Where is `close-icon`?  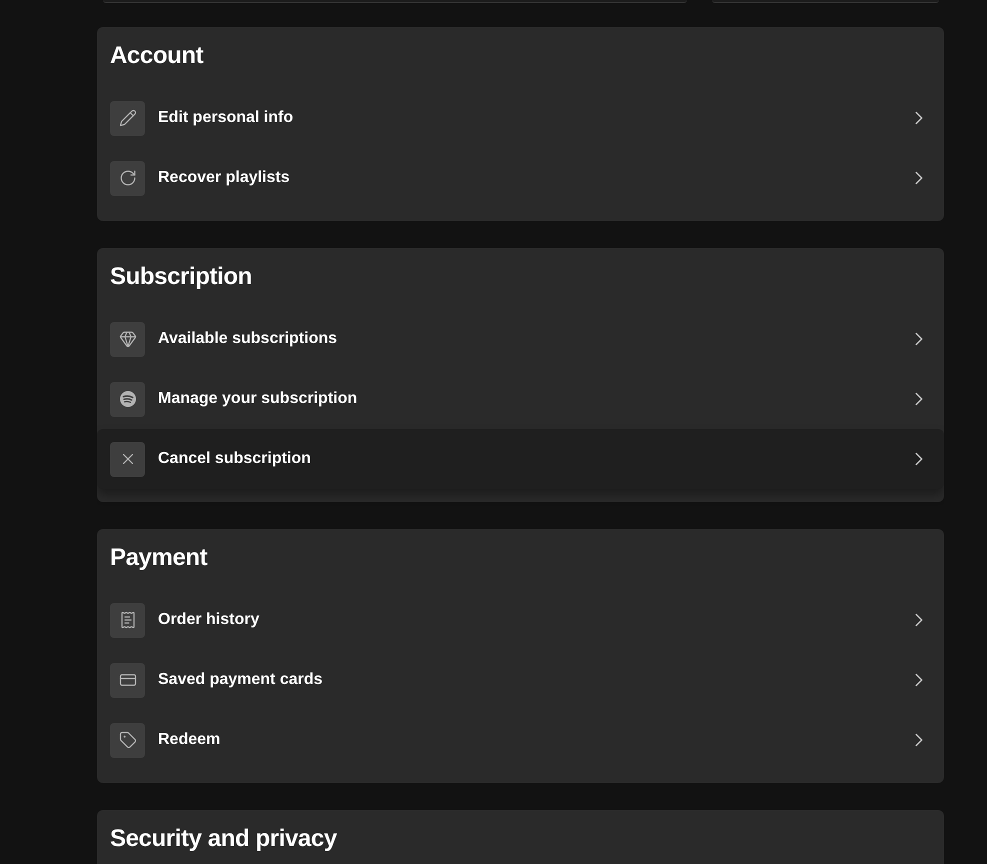
close-icon is located at coordinates (127, 459).